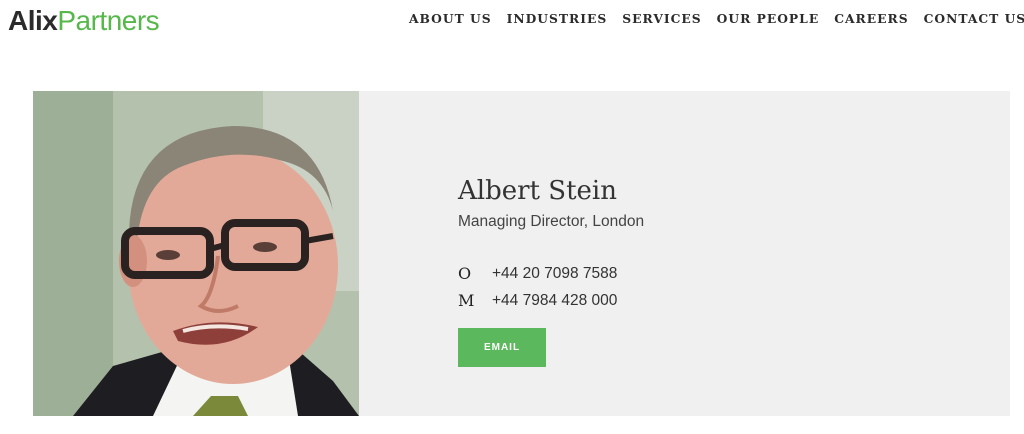 Image resolution: width=1024 pixels, height=434 pixels. I want to click on profile-title: Managing Director, London, so click(551, 221).